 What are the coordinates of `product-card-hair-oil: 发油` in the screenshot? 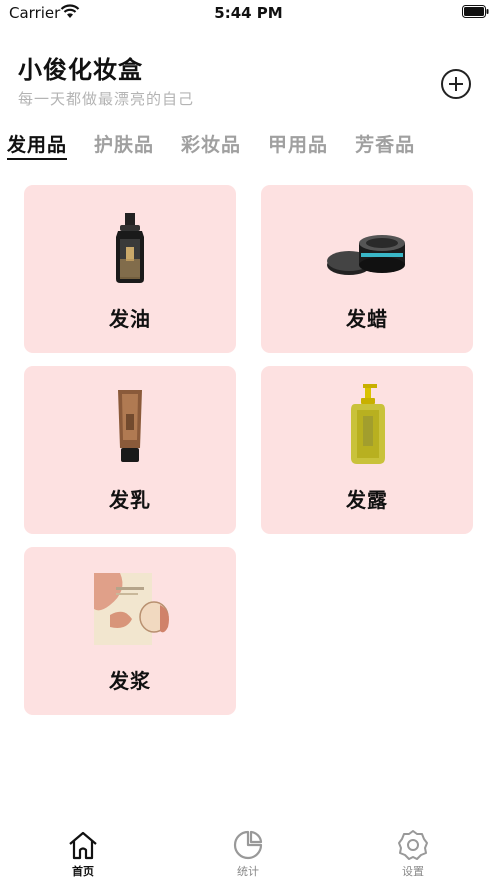 It's located at (130, 269).